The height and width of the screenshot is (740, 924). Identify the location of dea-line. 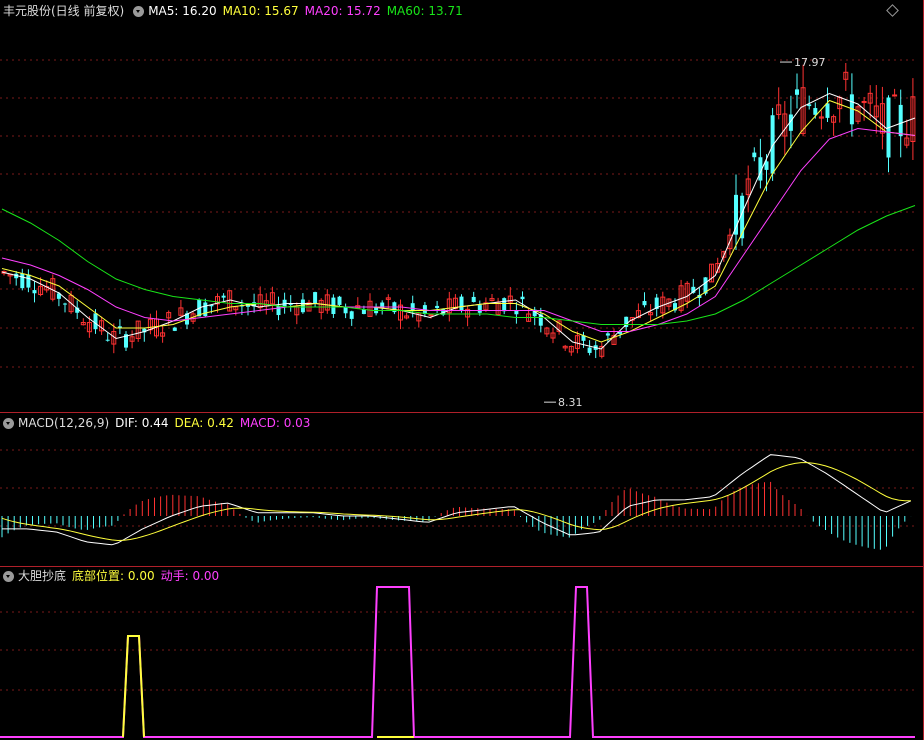
(456, 502).